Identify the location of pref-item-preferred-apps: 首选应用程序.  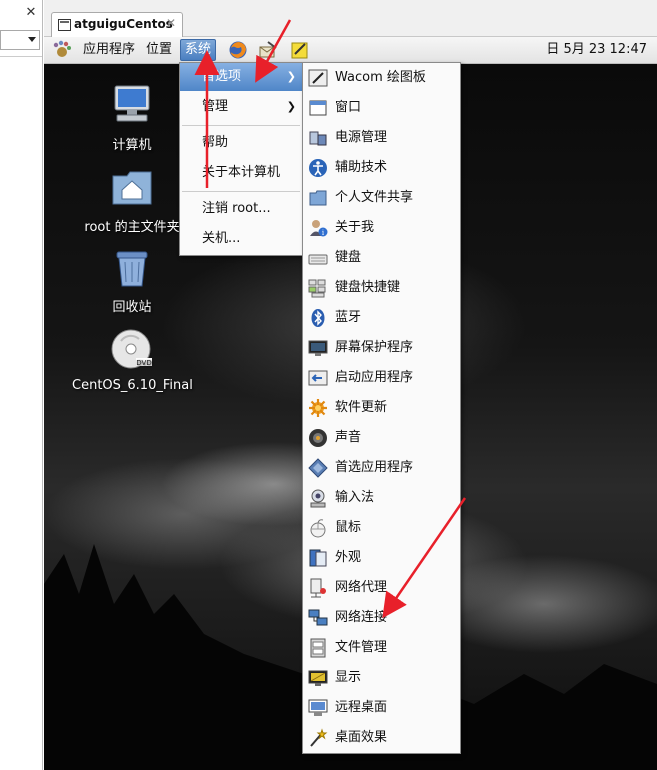
(381, 468).